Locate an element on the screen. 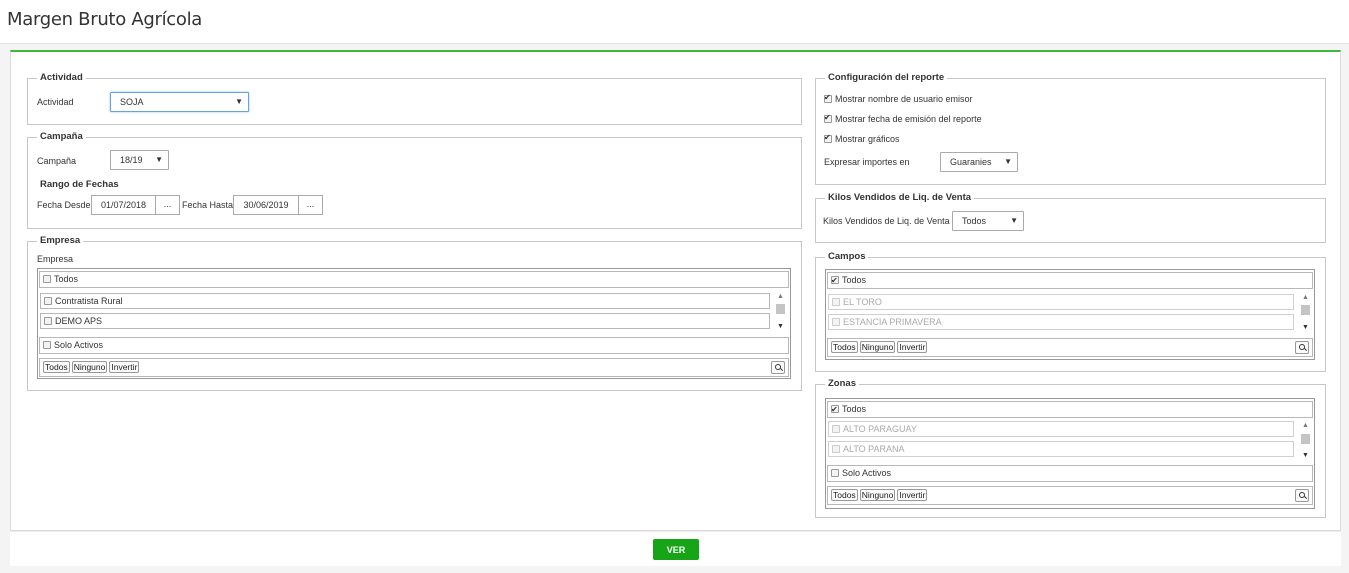  fecha-hasta-label: Fecha Hasta is located at coordinates (208, 205).